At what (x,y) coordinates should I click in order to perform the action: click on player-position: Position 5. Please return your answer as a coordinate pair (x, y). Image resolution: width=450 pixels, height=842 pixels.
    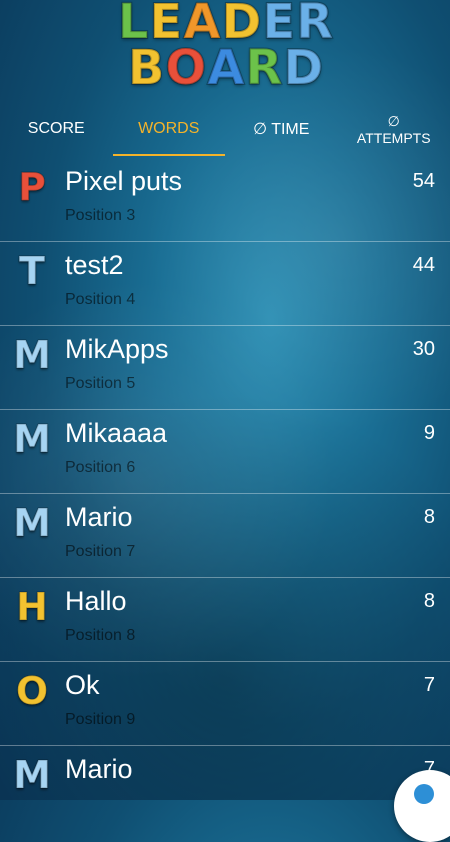
    Looking at the image, I should click on (100, 384).